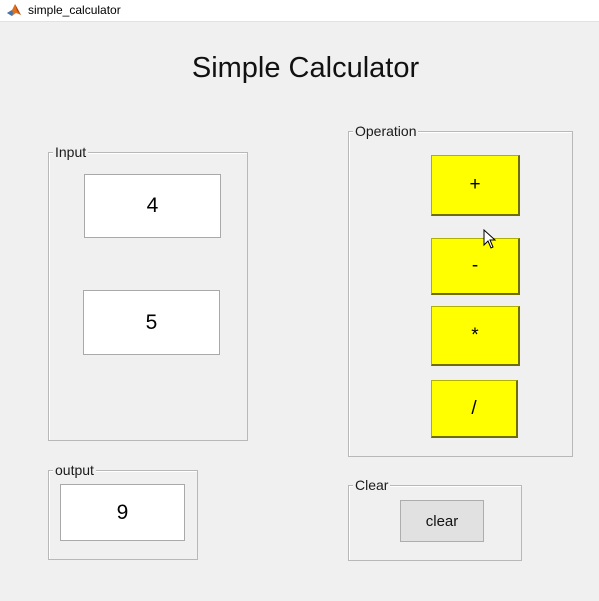  Describe the element at coordinates (74, 470) in the screenshot. I see `output-panel-label: output` at that location.